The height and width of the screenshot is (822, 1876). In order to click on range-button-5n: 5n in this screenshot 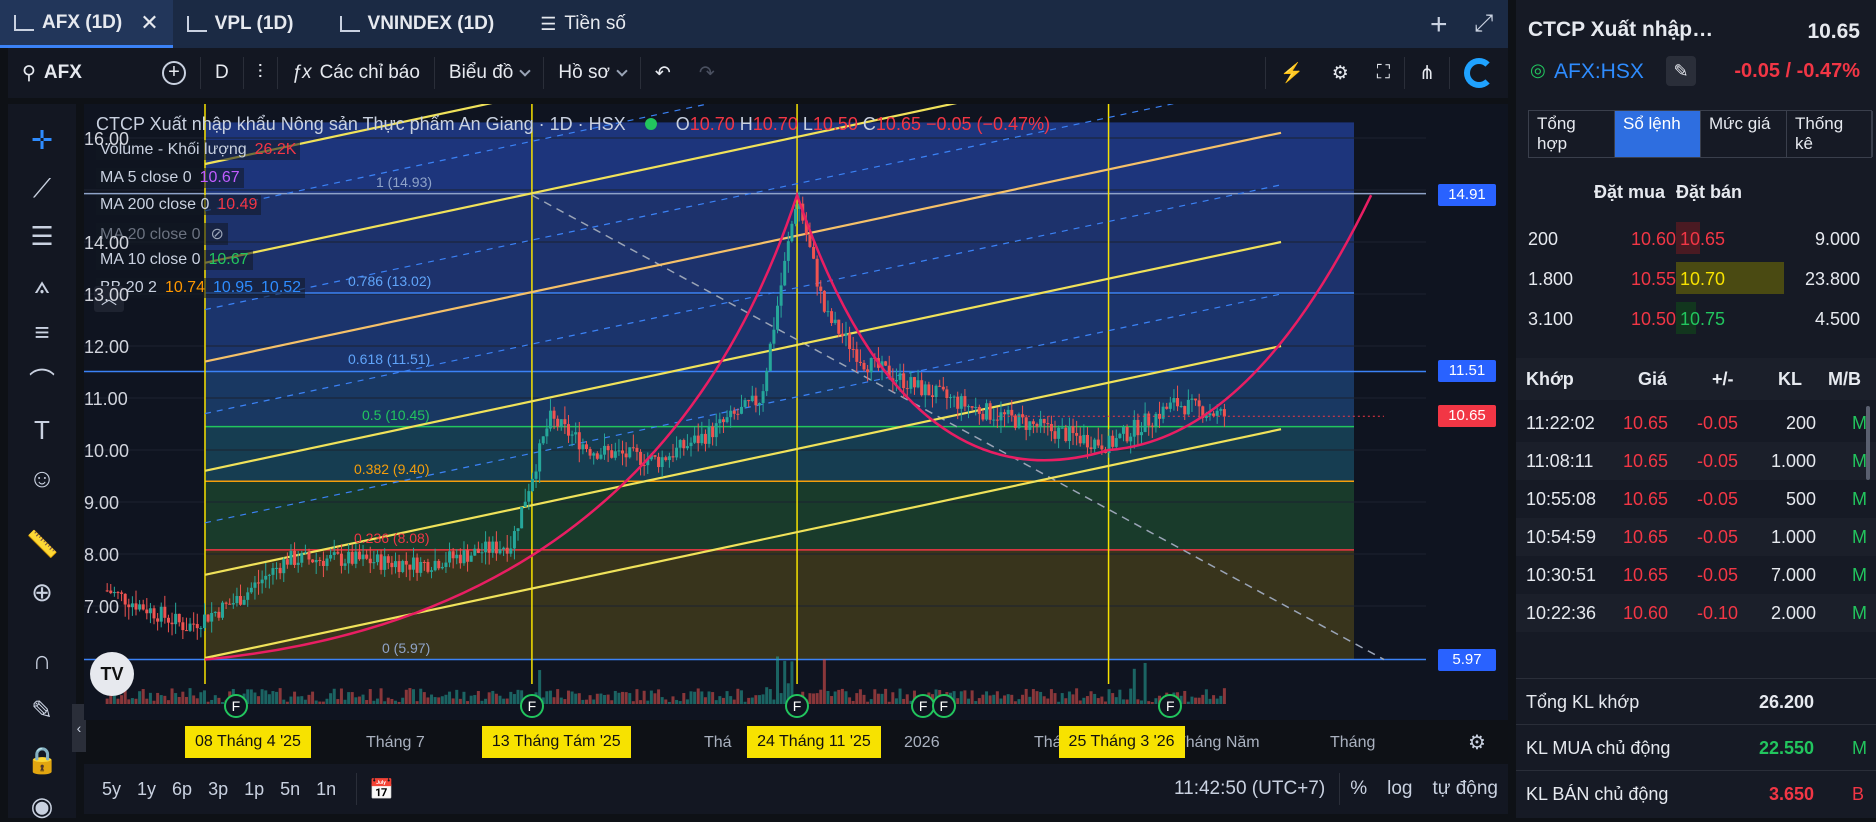, I will do `click(290, 789)`.